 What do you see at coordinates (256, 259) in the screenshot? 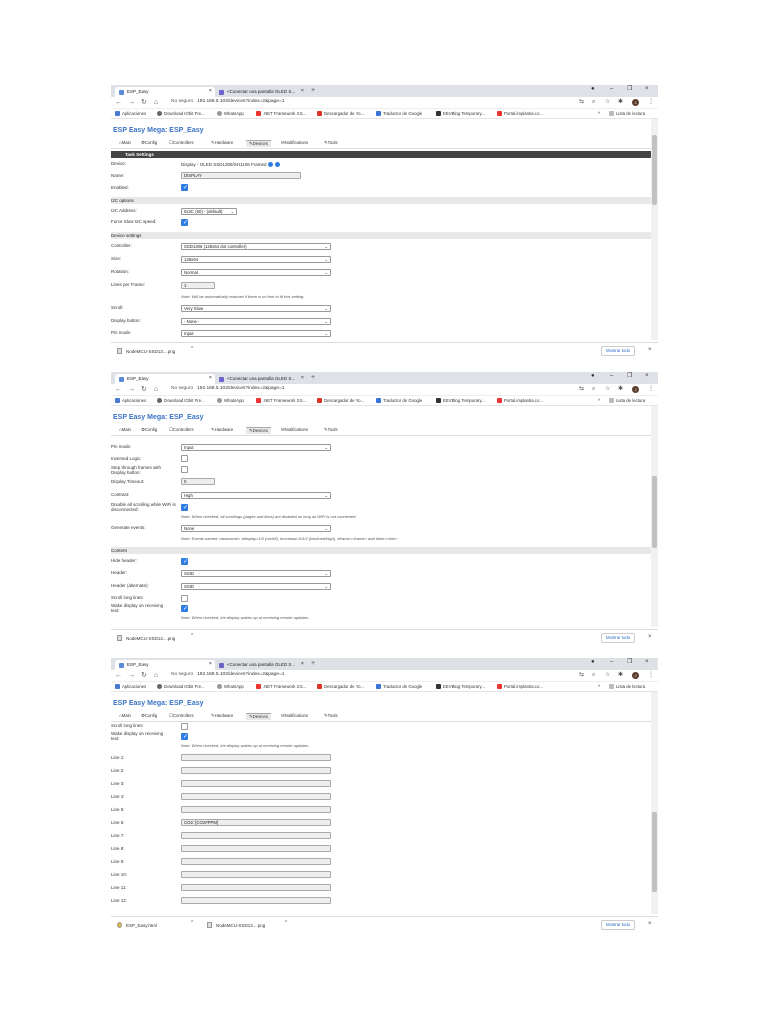
I see `size-select: 128x64 ⌄` at bounding box center [256, 259].